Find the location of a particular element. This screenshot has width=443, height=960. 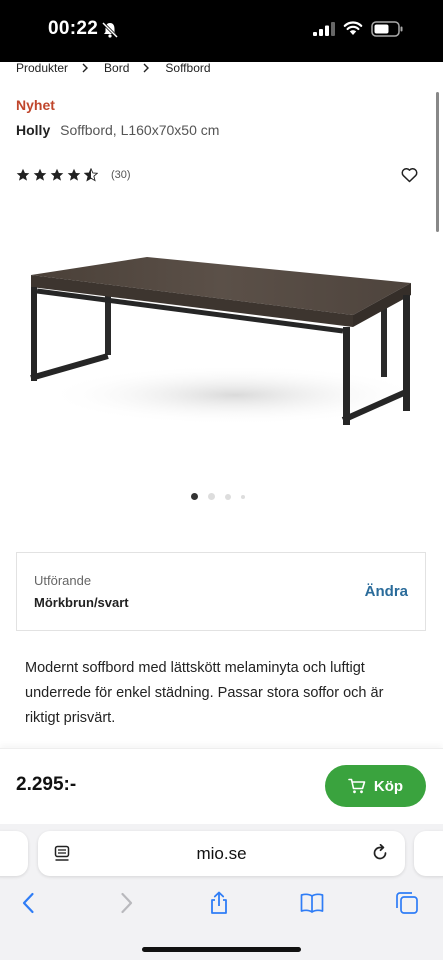

previous-tab-preview is located at coordinates (14, 853).